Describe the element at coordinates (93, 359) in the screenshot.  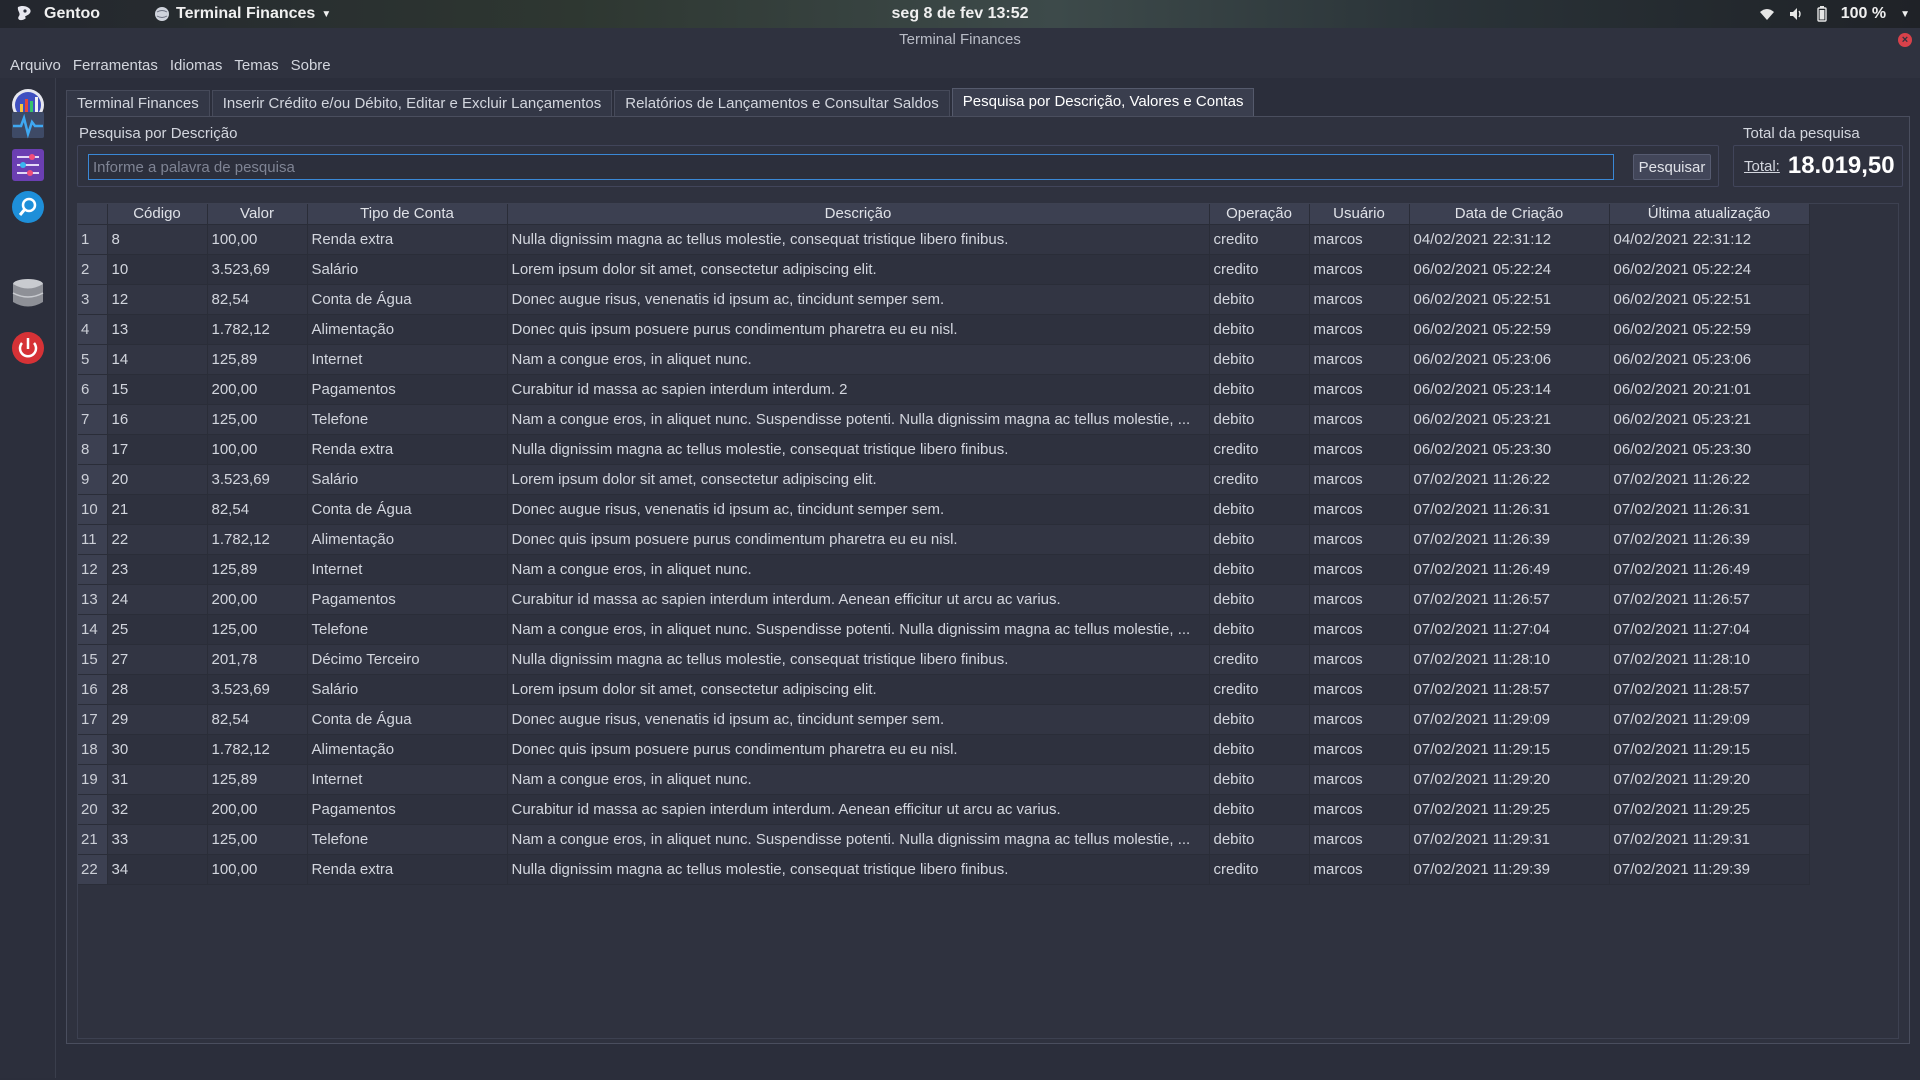
I see `row-number: 5` at that location.